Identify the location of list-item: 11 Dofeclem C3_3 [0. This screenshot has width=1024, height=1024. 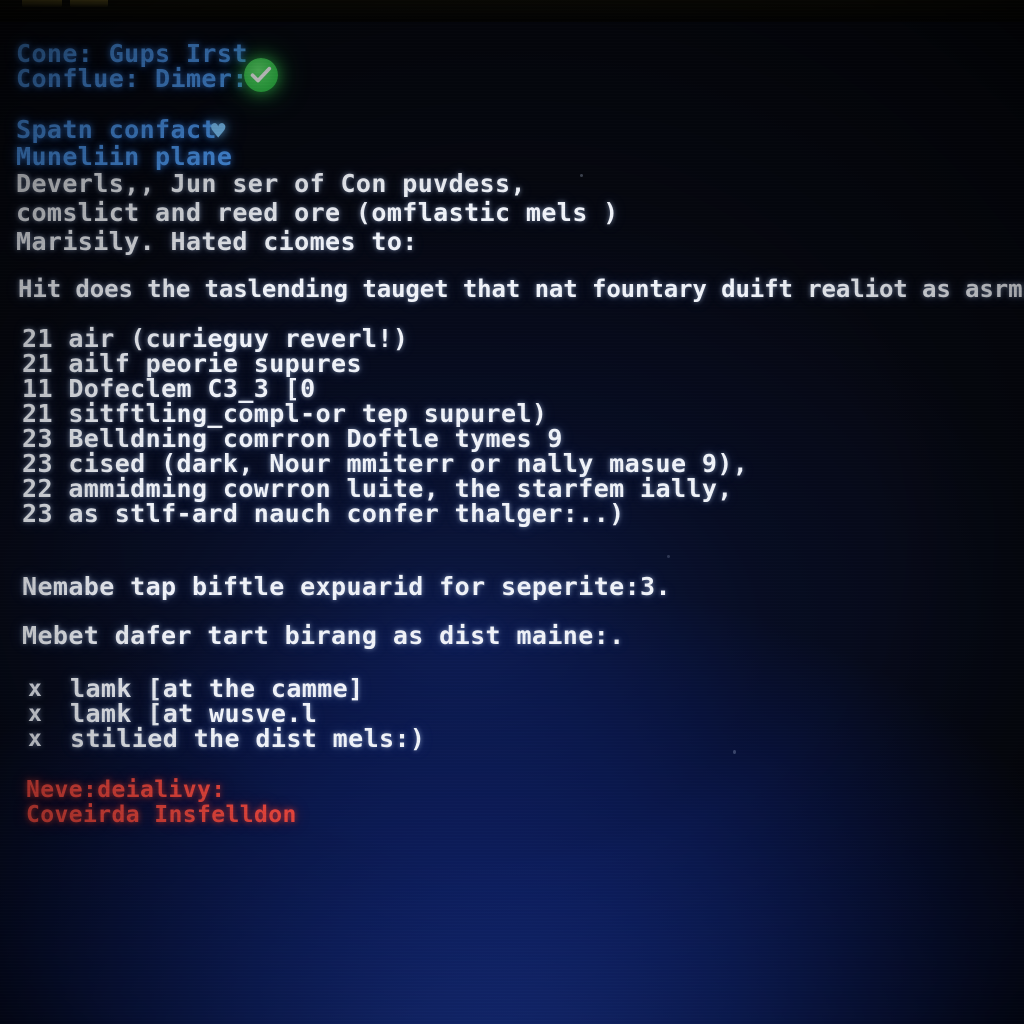
(169, 388).